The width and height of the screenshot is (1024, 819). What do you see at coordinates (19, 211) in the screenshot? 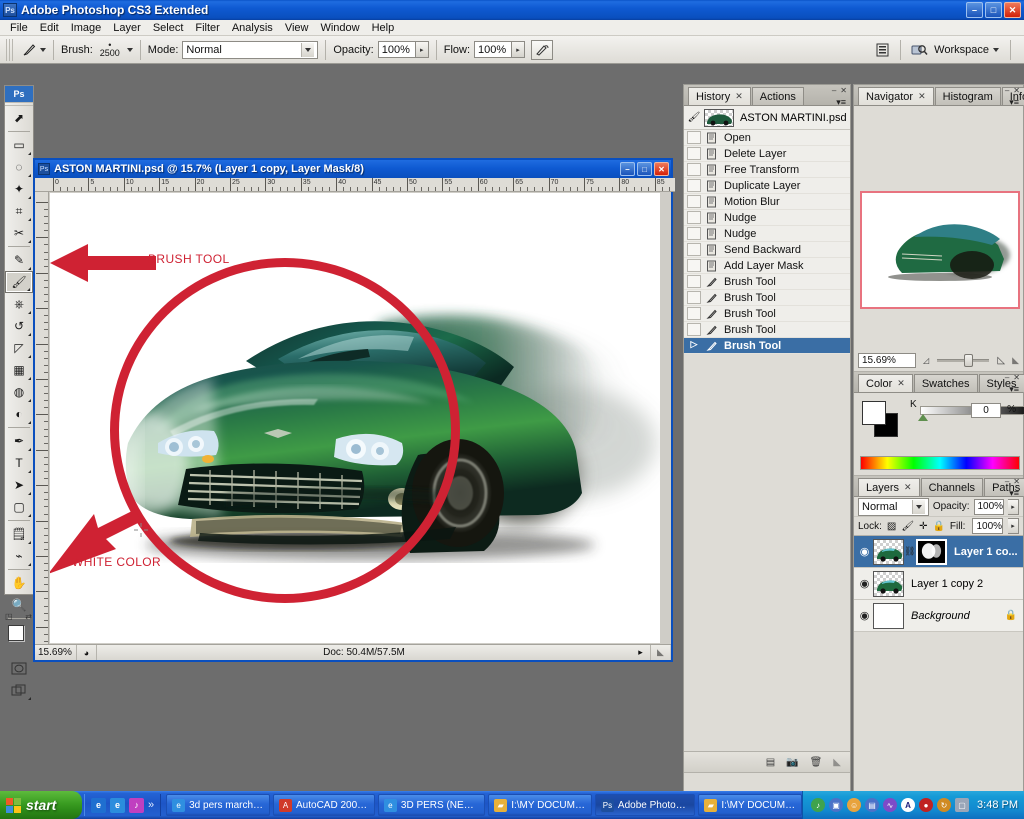
I see `crop-tool: ⌗` at bounding box center [19, 211].